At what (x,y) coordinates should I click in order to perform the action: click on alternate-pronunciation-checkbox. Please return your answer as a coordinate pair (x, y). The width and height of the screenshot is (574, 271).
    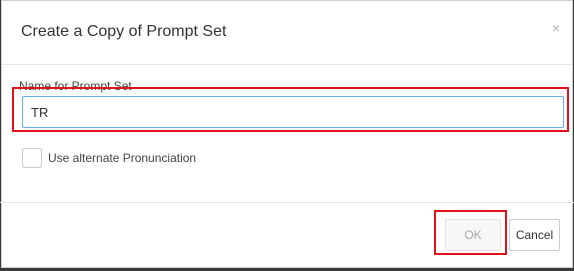
    Looking at the image, I should click on (32, 158).